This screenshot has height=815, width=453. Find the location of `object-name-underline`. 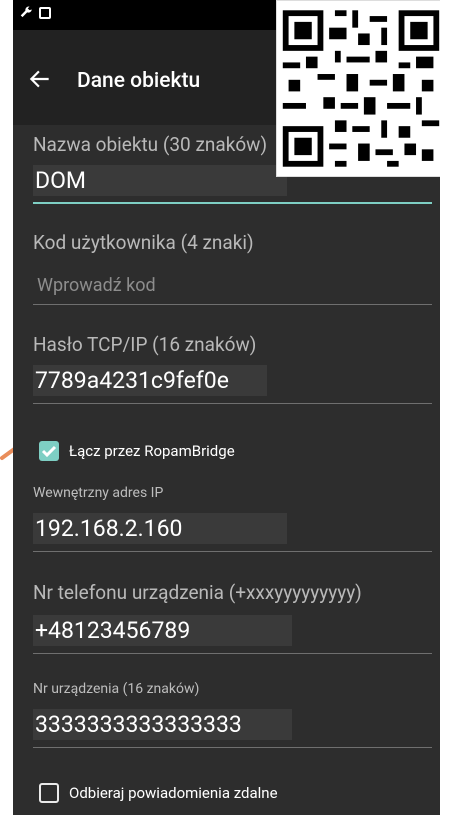

object-name-underline is located at coordinates (232, 203).